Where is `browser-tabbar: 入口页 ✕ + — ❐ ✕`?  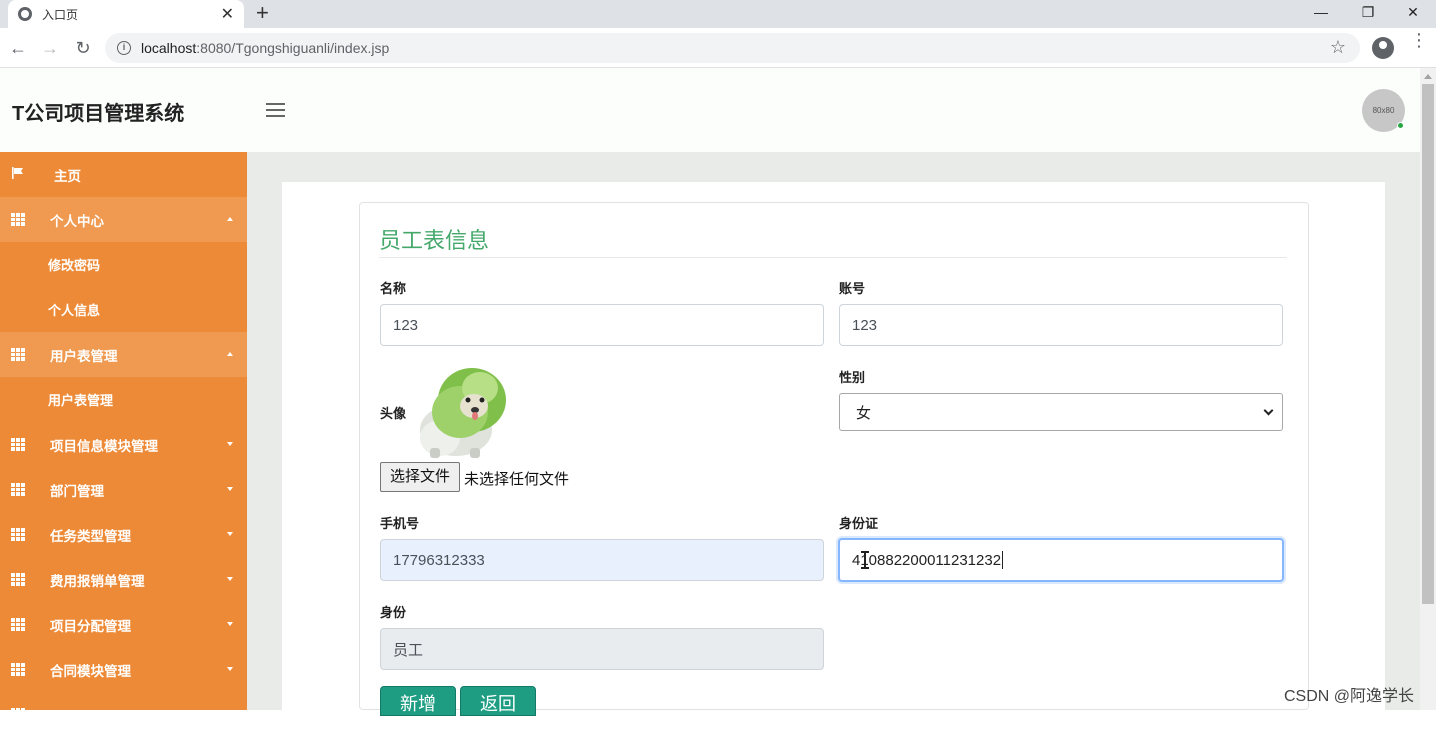
browser-tabbar: 入口页 ✕ + — ❐ ✕ is located at coordinates (718, 14).